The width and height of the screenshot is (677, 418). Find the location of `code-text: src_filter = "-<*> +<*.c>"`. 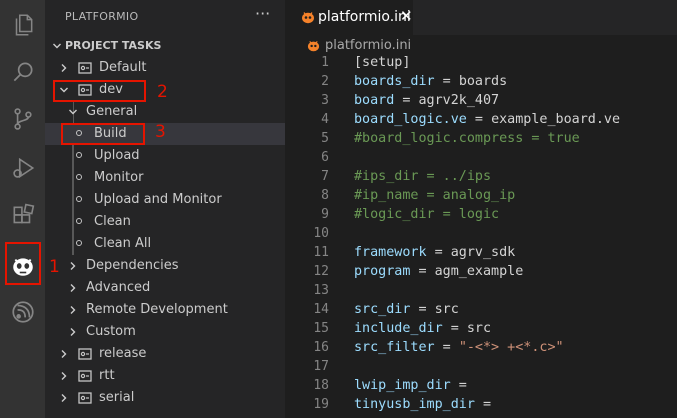

code-text: src_filter = "-<*> +<*.c>" is located at coordinates (459, 347).